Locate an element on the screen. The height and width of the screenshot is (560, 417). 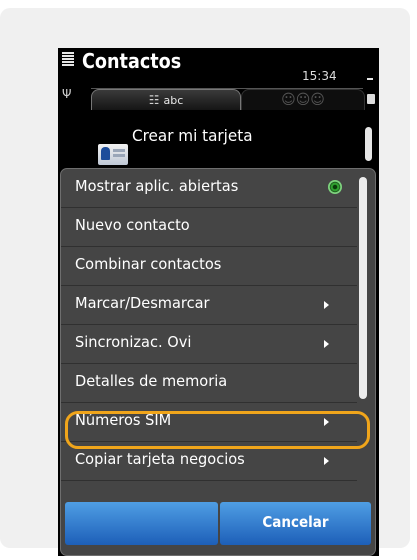
groups-icon: ☺☺☺ is located at coordinates (303, 100).